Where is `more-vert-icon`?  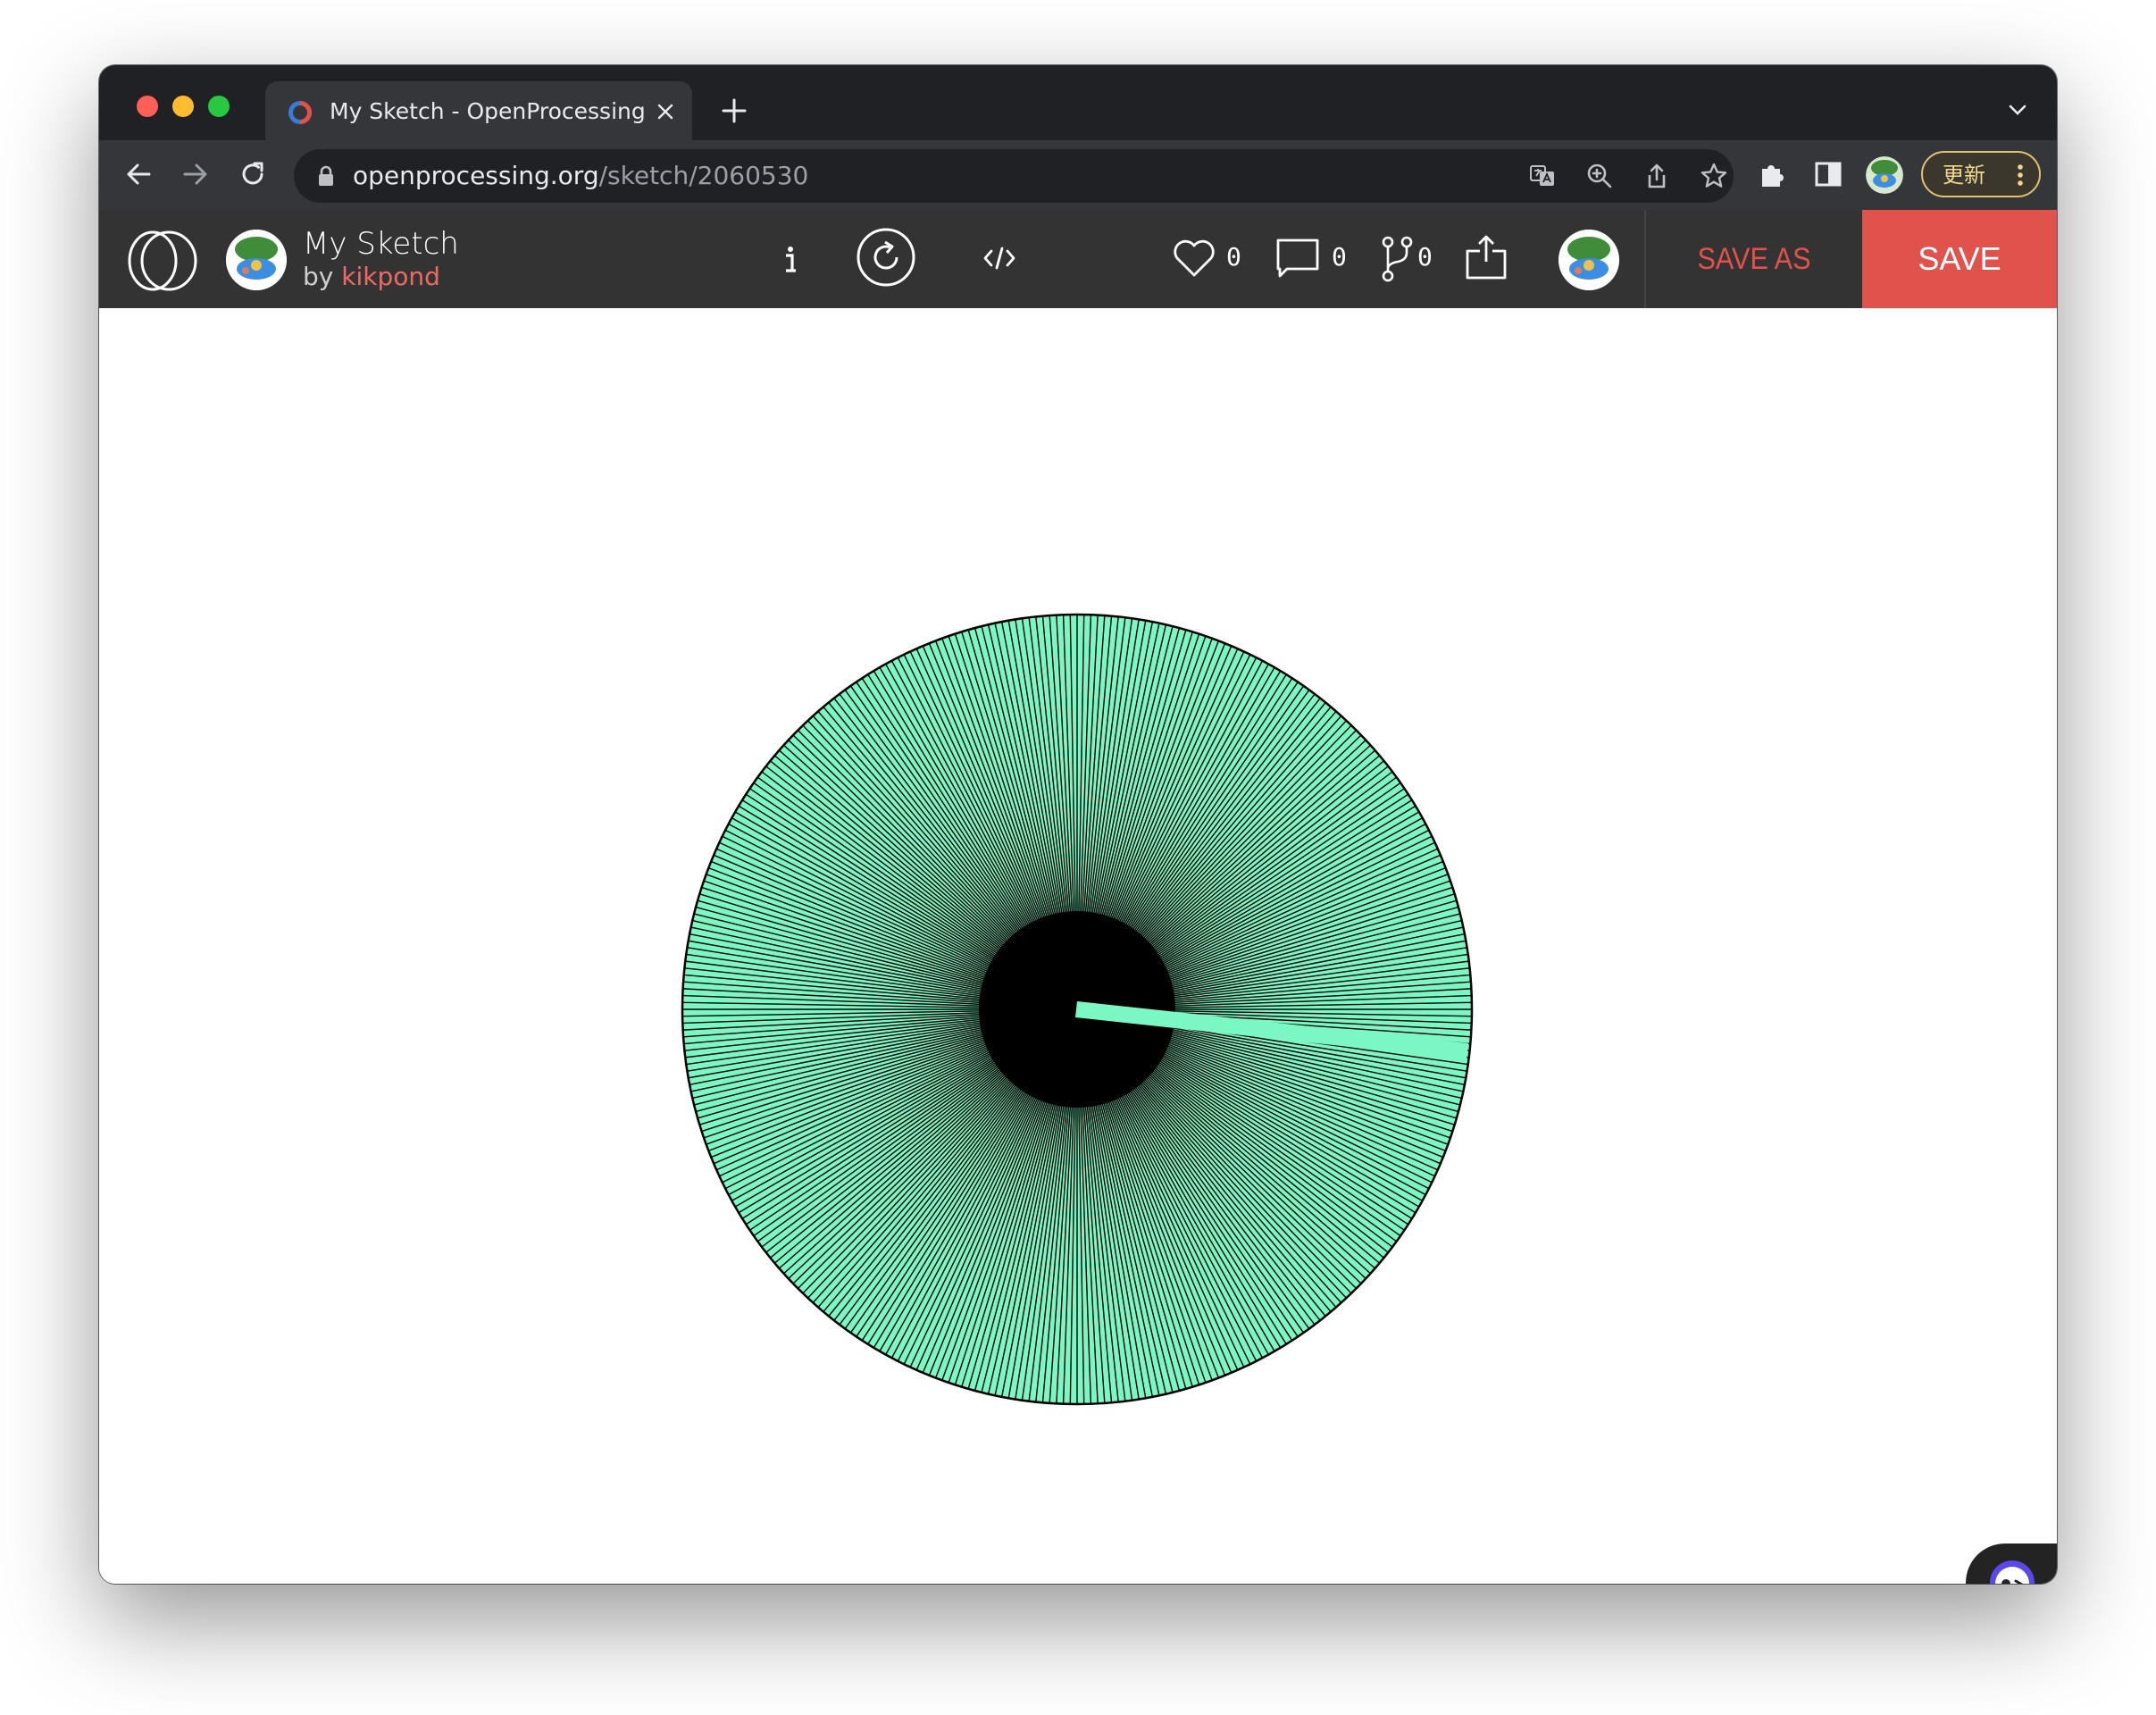 more-vert-icon is located at coordinates (2020, 175).